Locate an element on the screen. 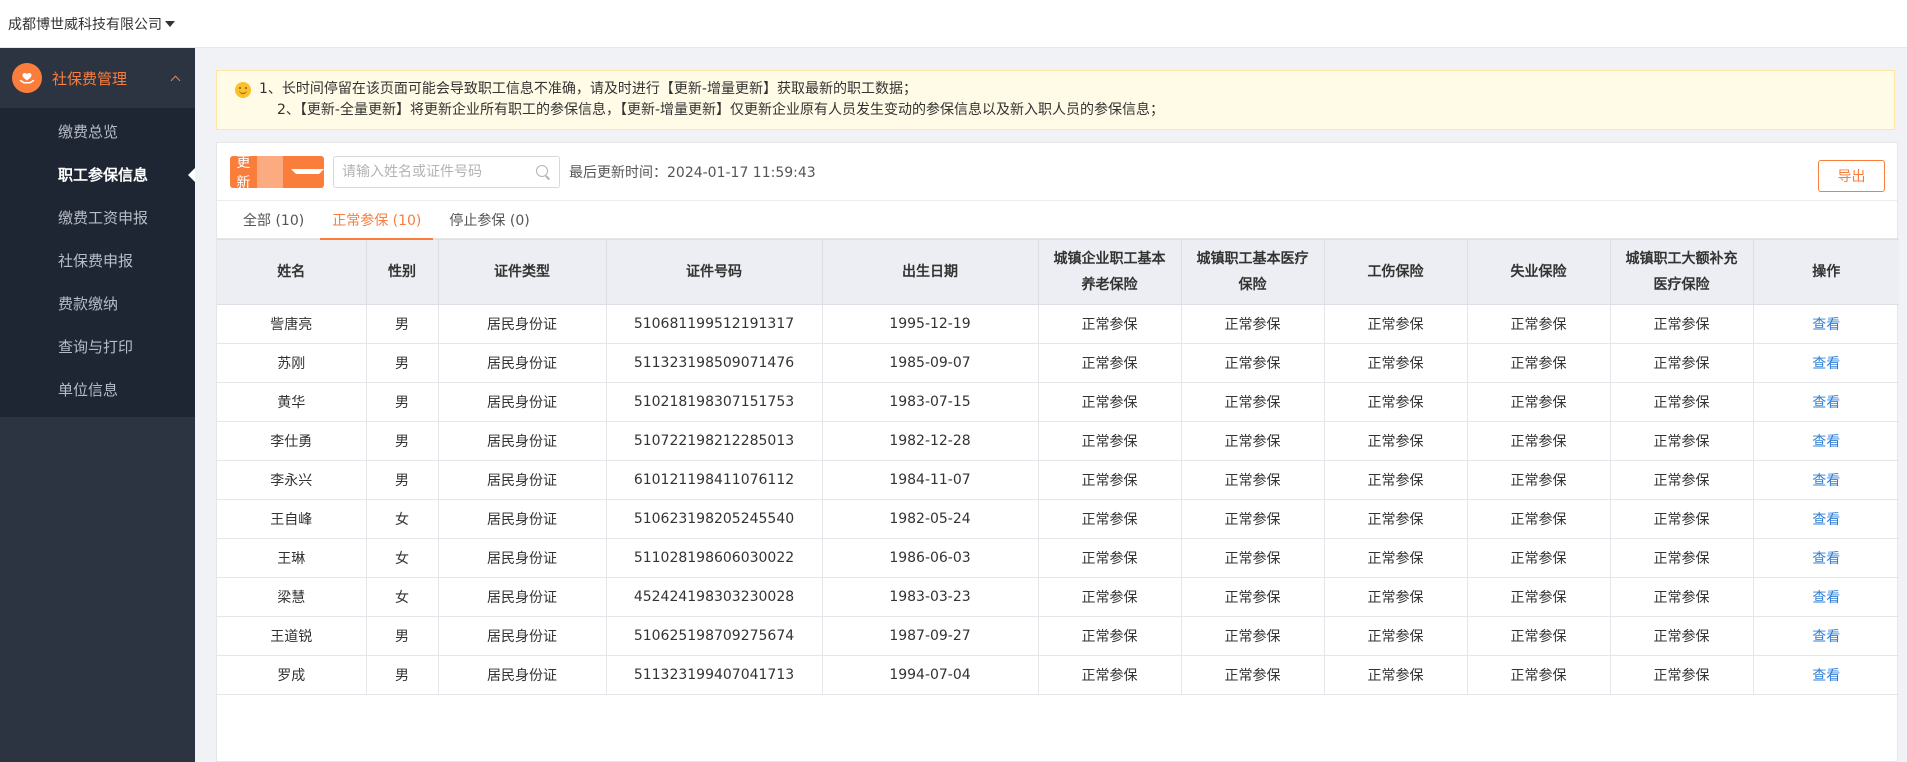 This screenshot has width=1907, height=762. toolbar: 更新 最后更新时间：2024-01-17 11:59:43 导出 is located at coordinates (1057, 172).